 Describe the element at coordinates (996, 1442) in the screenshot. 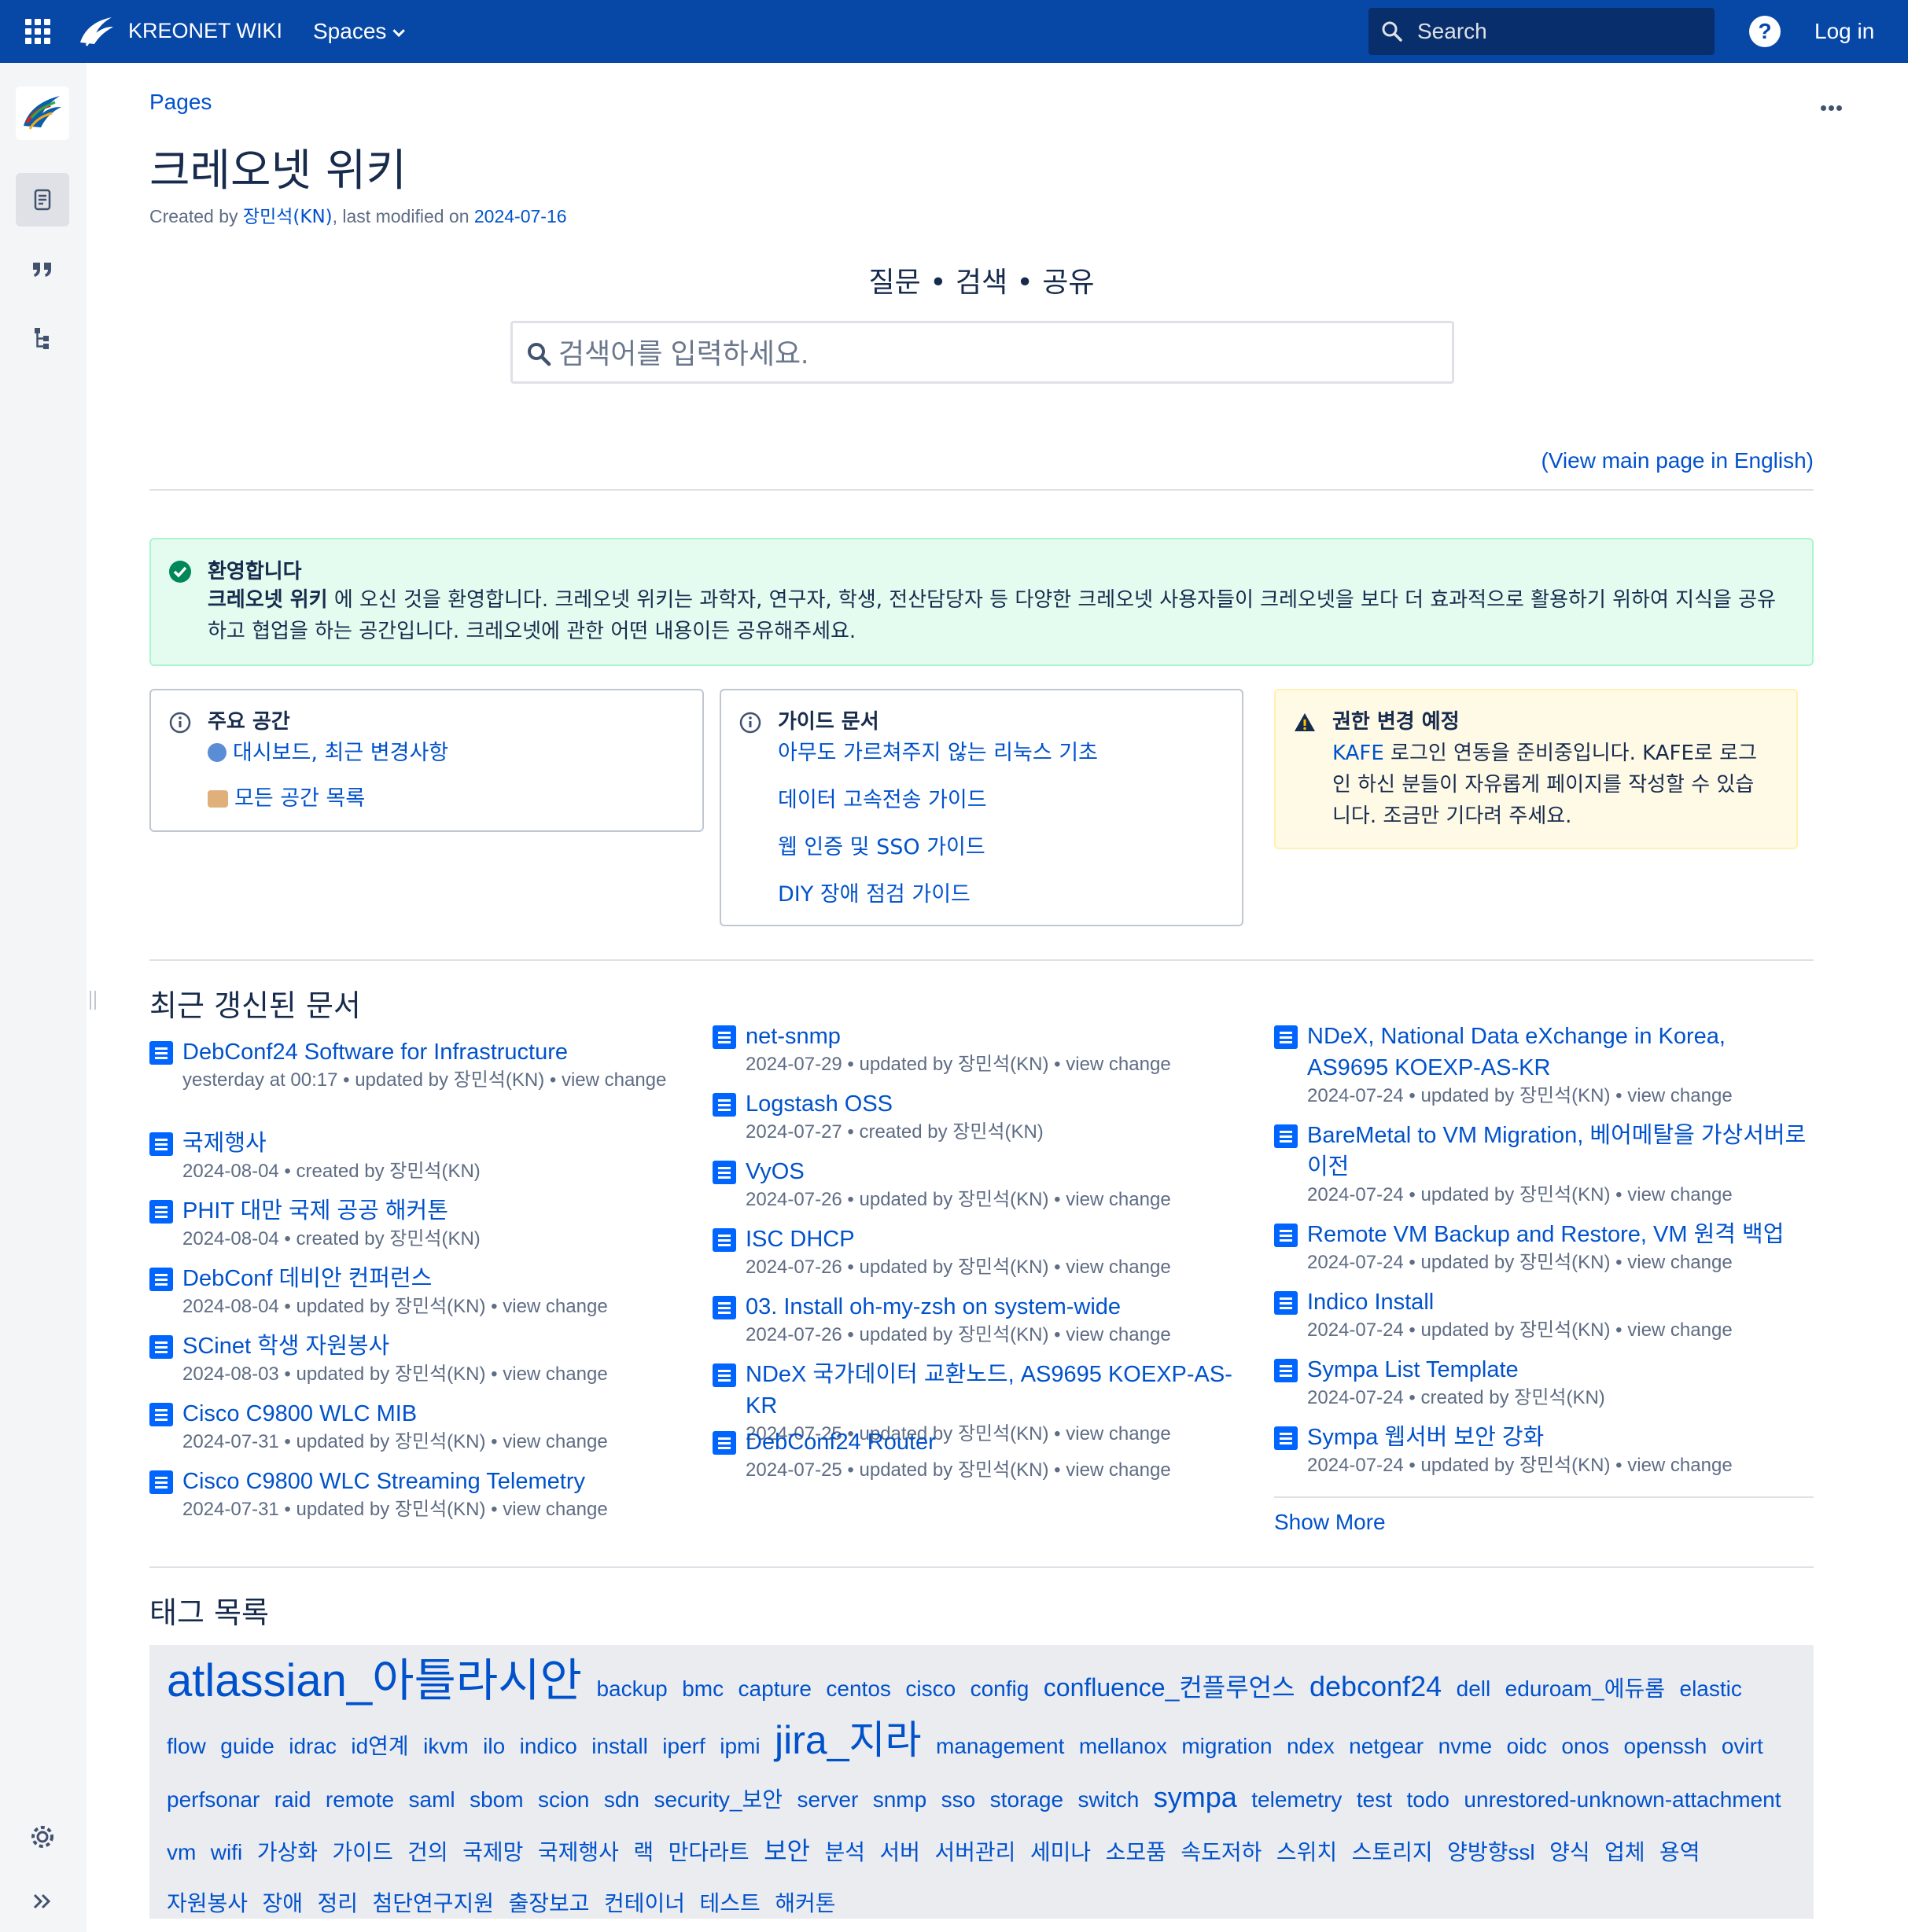

I see `recent-doc-title-link: DebConf24 Router` at that location.